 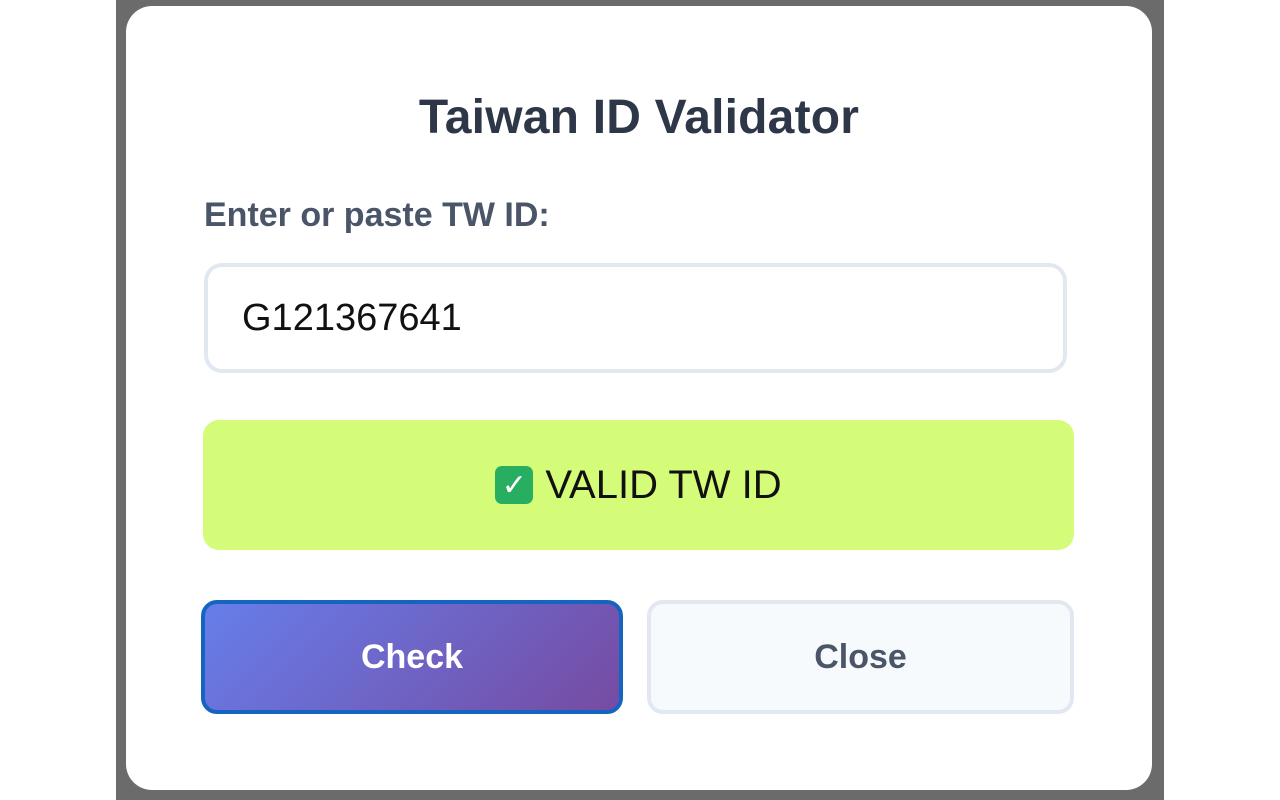 I want to click on dialog-title: Taiwan ID Validator, so click(x=639, y=117).